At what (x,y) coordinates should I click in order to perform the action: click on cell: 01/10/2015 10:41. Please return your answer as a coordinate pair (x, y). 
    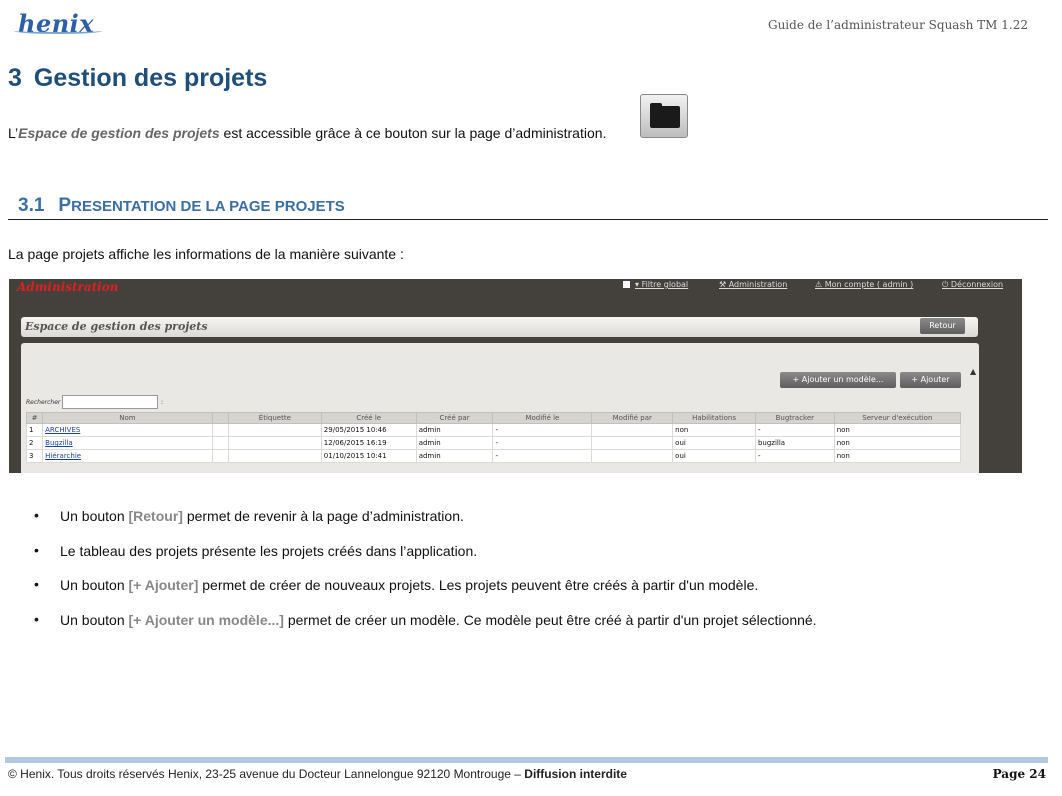
    Looking at the image, I should click on (368, 456).